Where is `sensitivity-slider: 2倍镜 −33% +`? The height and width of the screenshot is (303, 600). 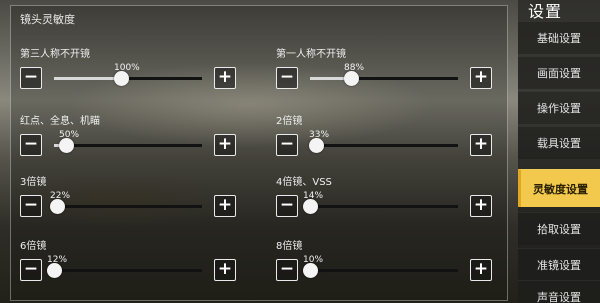
sensitivity-slider: 2倍镜 −33% + is located at coordinates (384, 134).